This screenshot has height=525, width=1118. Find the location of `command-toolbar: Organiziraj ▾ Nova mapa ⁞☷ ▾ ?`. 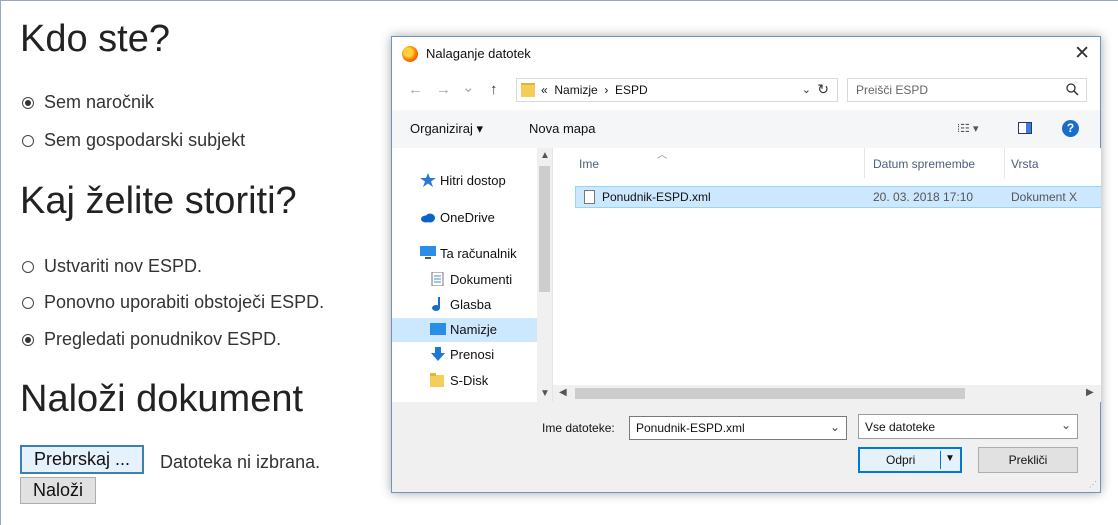

command-toolbar: Organiziraj ▾ Nova mapa ⁞☷ ▾ ? is located at coordinates (746, 129).